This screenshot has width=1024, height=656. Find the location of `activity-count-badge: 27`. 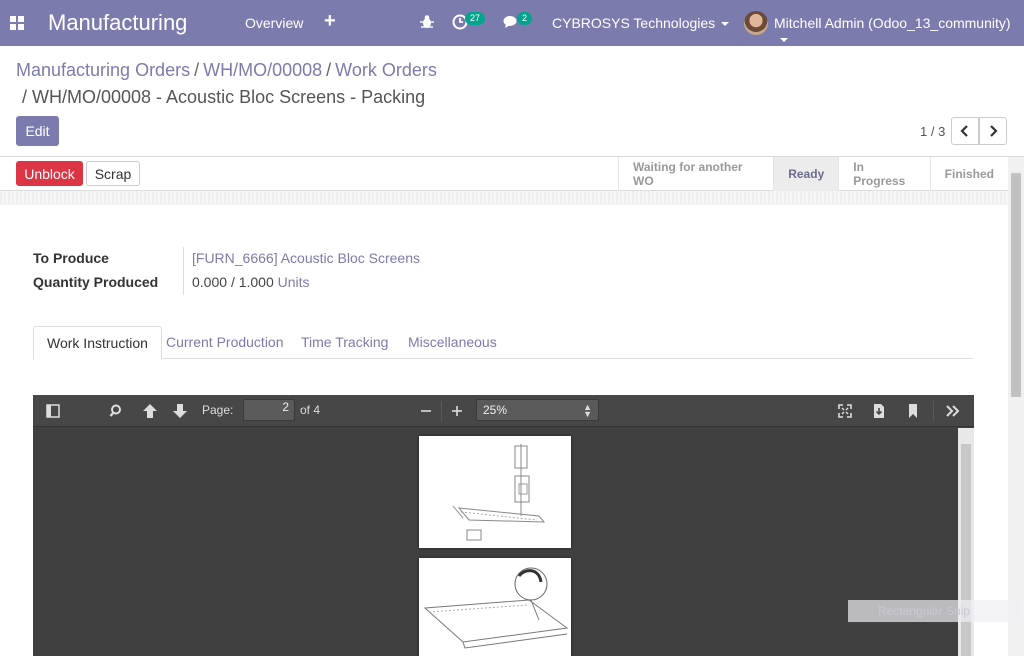

activity-count-badge: 27 is located at coordinates (475, 18).